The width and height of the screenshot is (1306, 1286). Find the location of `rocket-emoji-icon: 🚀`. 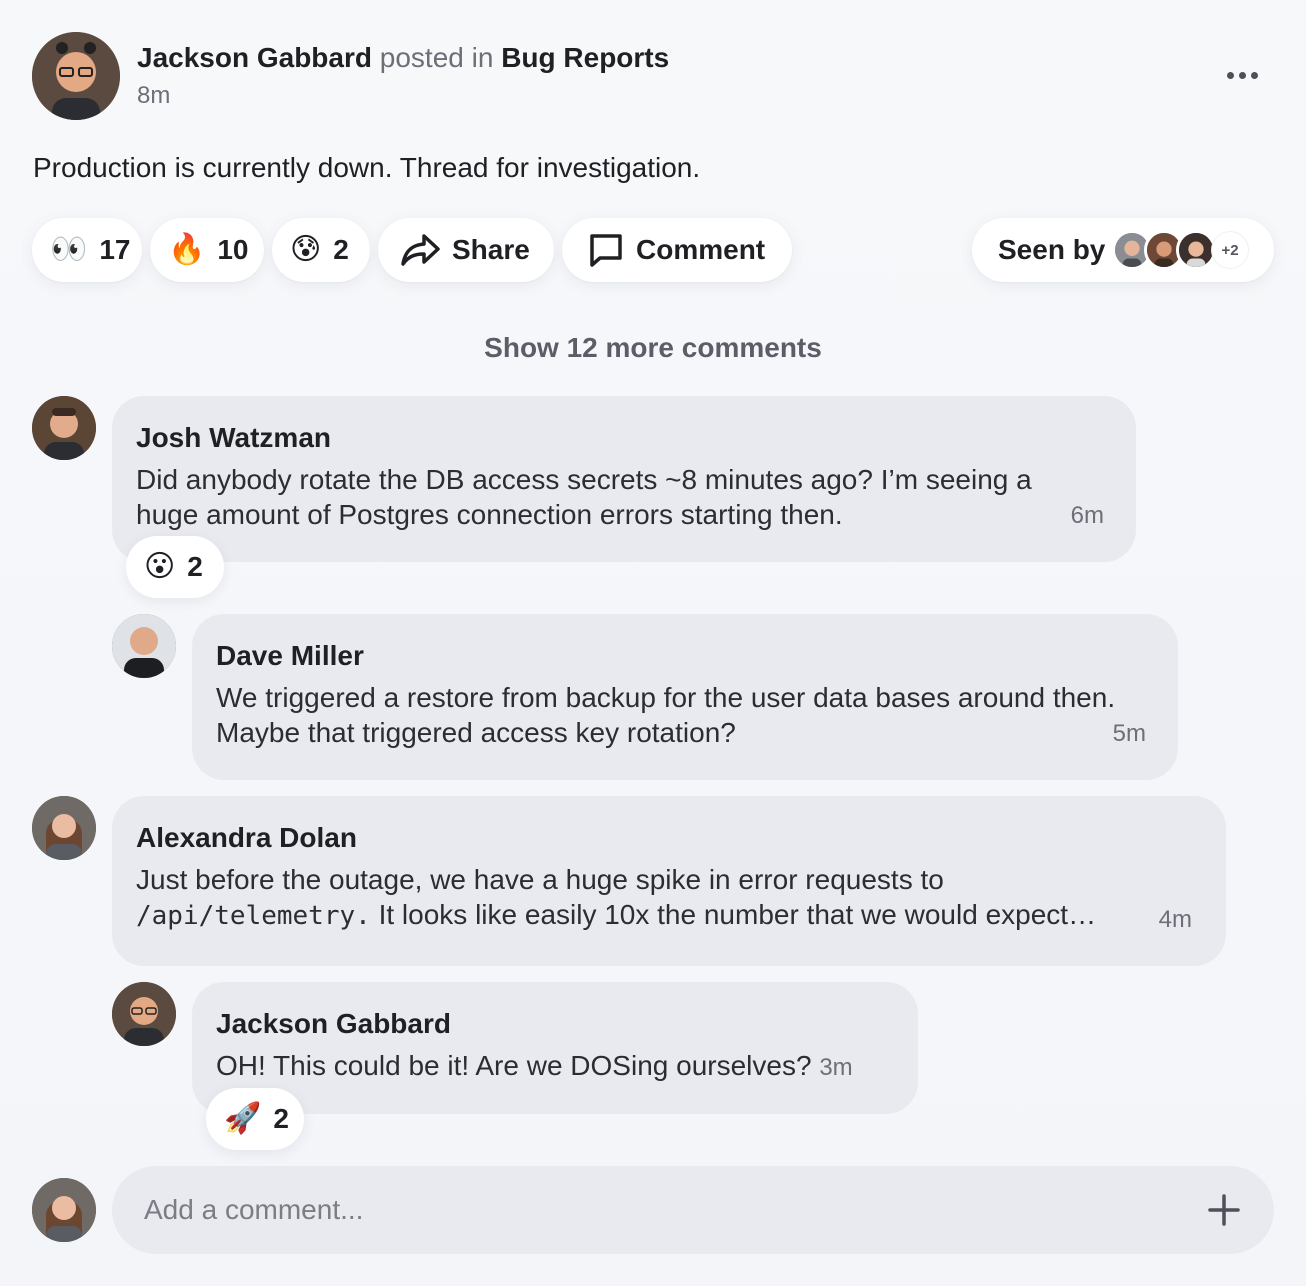

rocket-emoji-icon: 🚀 is located at coordinates (243, 1118).